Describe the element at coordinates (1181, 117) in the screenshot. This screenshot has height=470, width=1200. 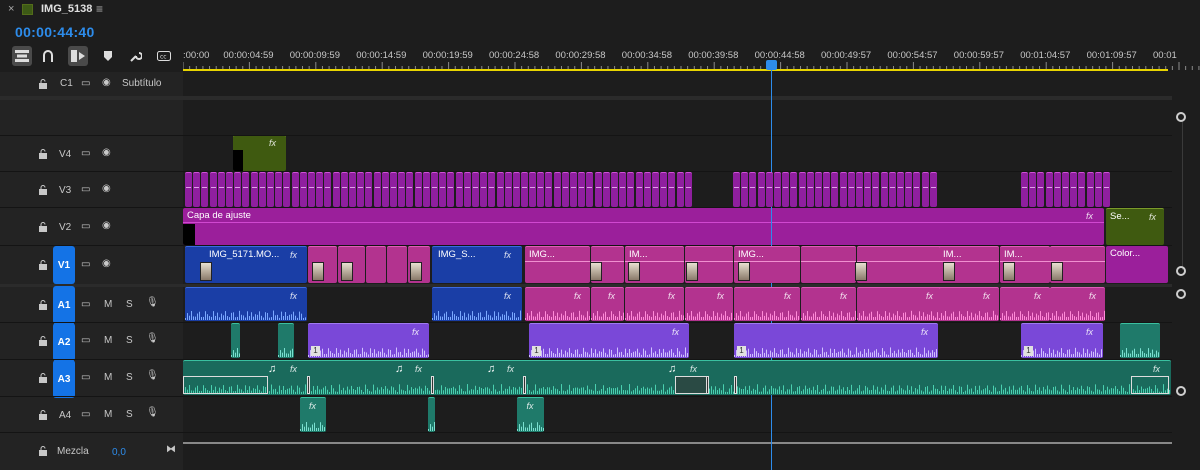
I see `video-scrollbar-top` at that location.